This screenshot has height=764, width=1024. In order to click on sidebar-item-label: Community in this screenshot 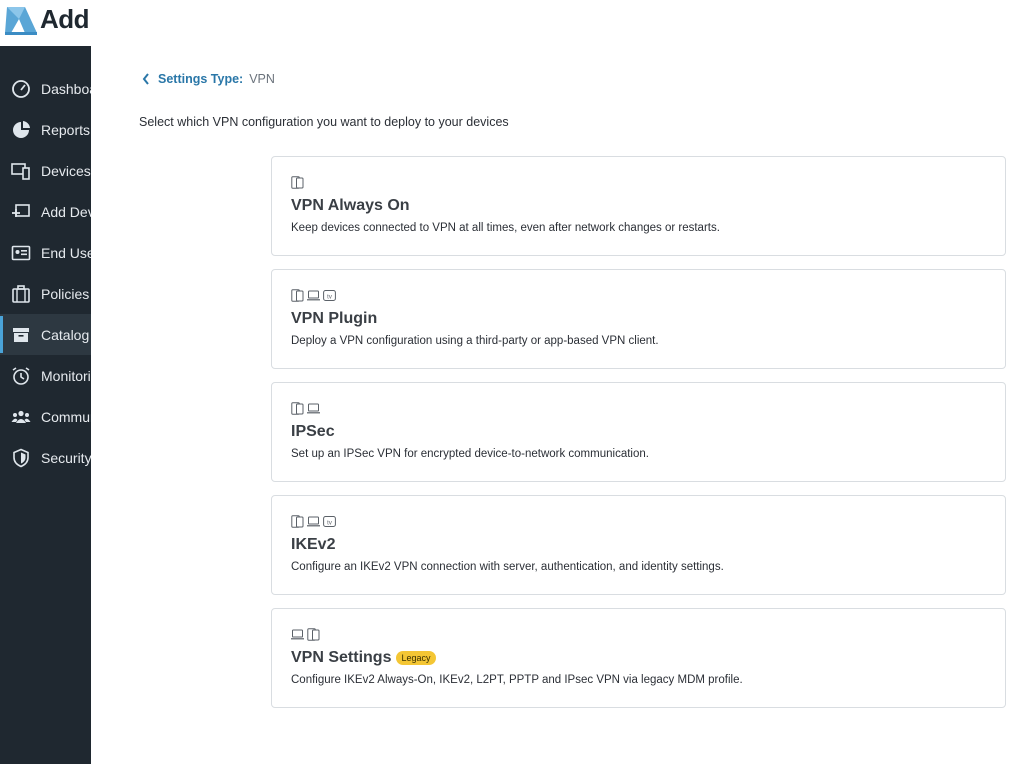, I will do `click(66, 416)`.